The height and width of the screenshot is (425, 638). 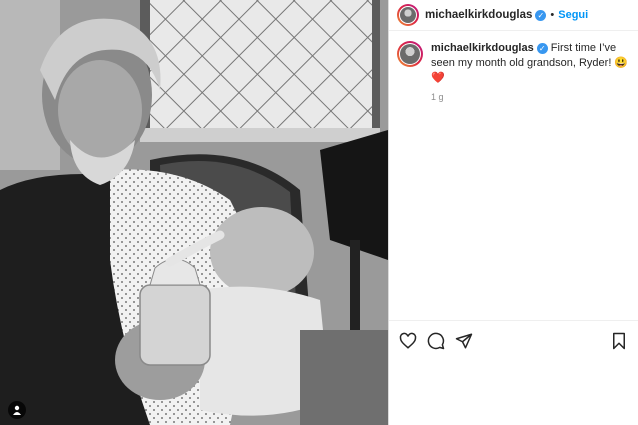 What do you see at coordinates (438, 78) in the screenshot?
I see `heart-emoji: ❤️` at bounding box center [438, 78].